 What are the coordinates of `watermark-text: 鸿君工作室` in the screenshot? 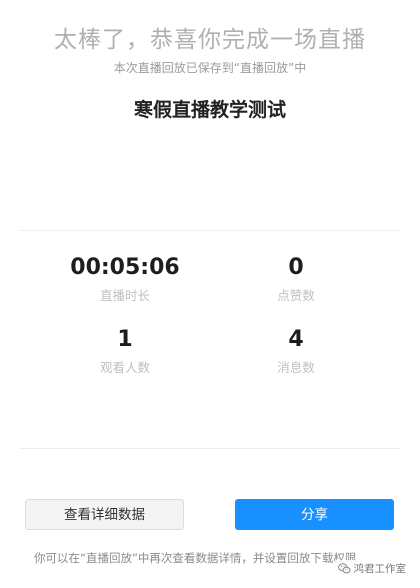 It's located at (380, 569).